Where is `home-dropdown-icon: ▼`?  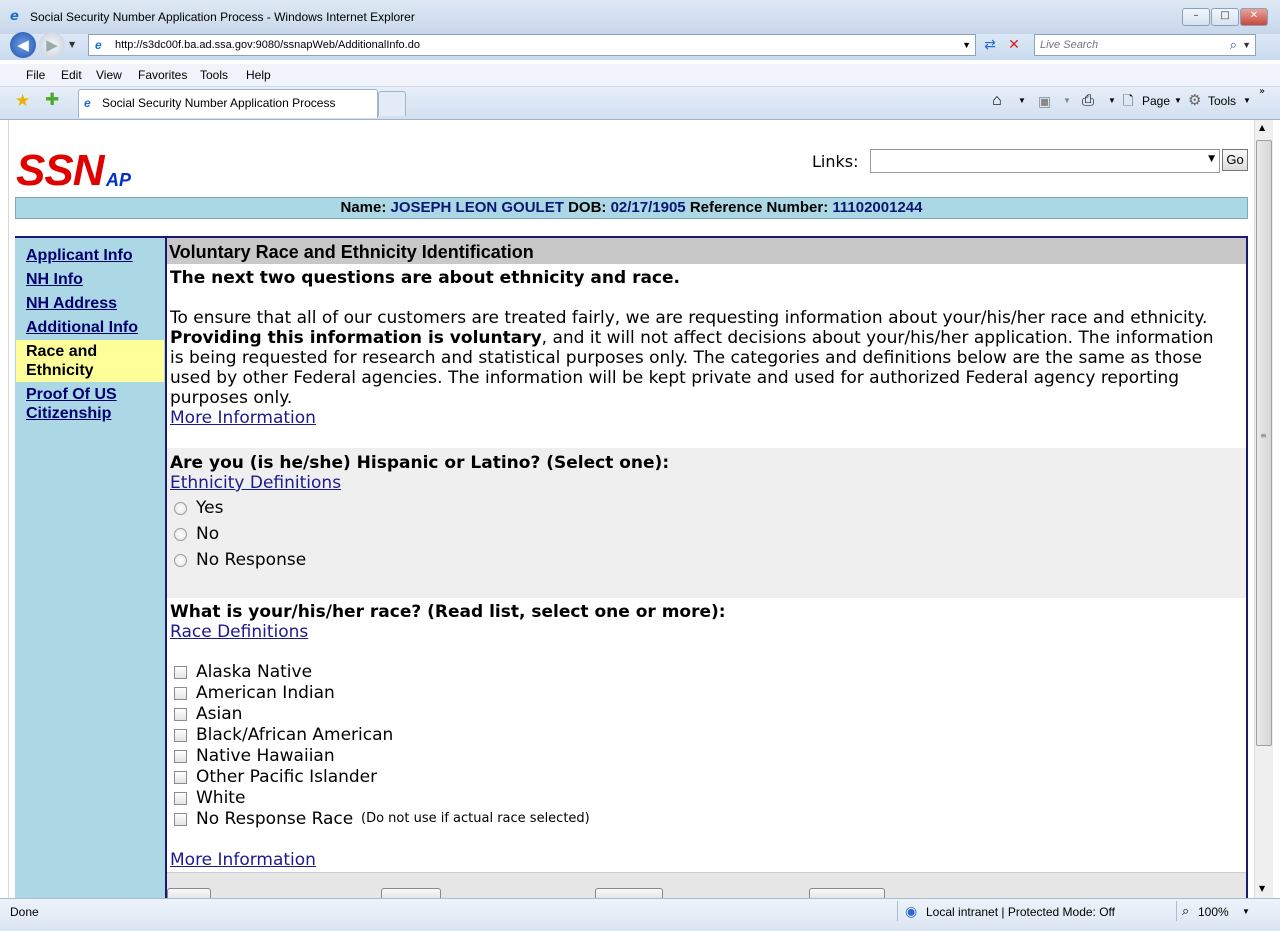
home-dropdown-icon: ▼ is located at coordinates (1022, 100).